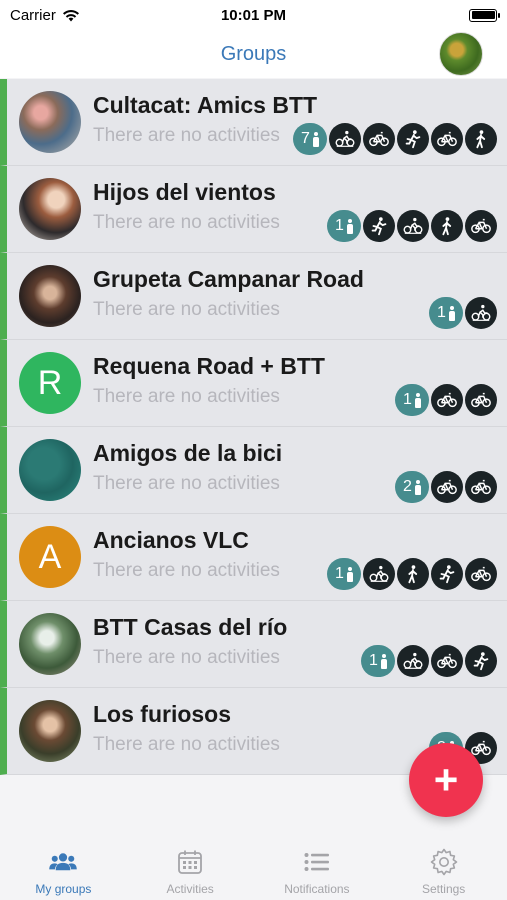 This screenshot has width=507, height=900. I want to click on activity-badges: 7, so click(395, 139).